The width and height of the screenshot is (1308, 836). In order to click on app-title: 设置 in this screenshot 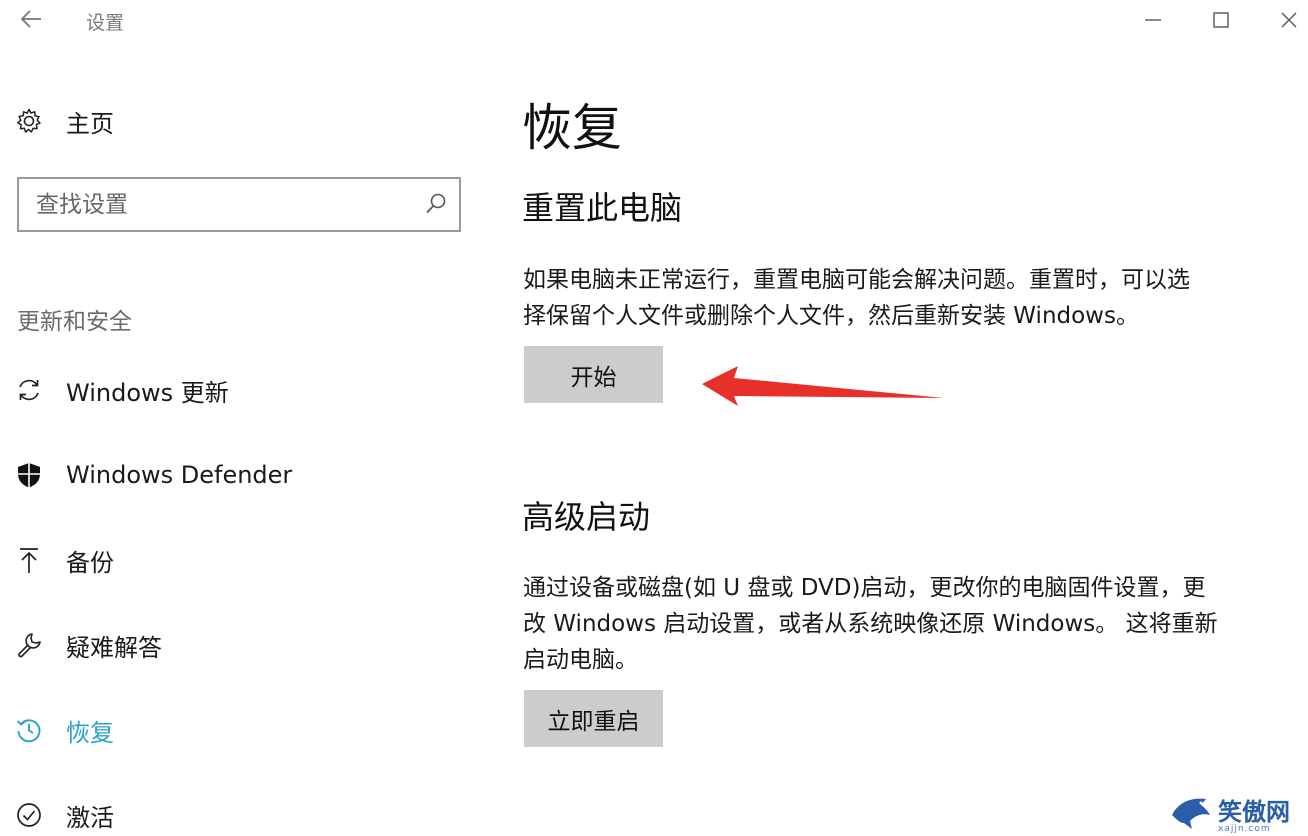, I will do `click(105, 23)`.